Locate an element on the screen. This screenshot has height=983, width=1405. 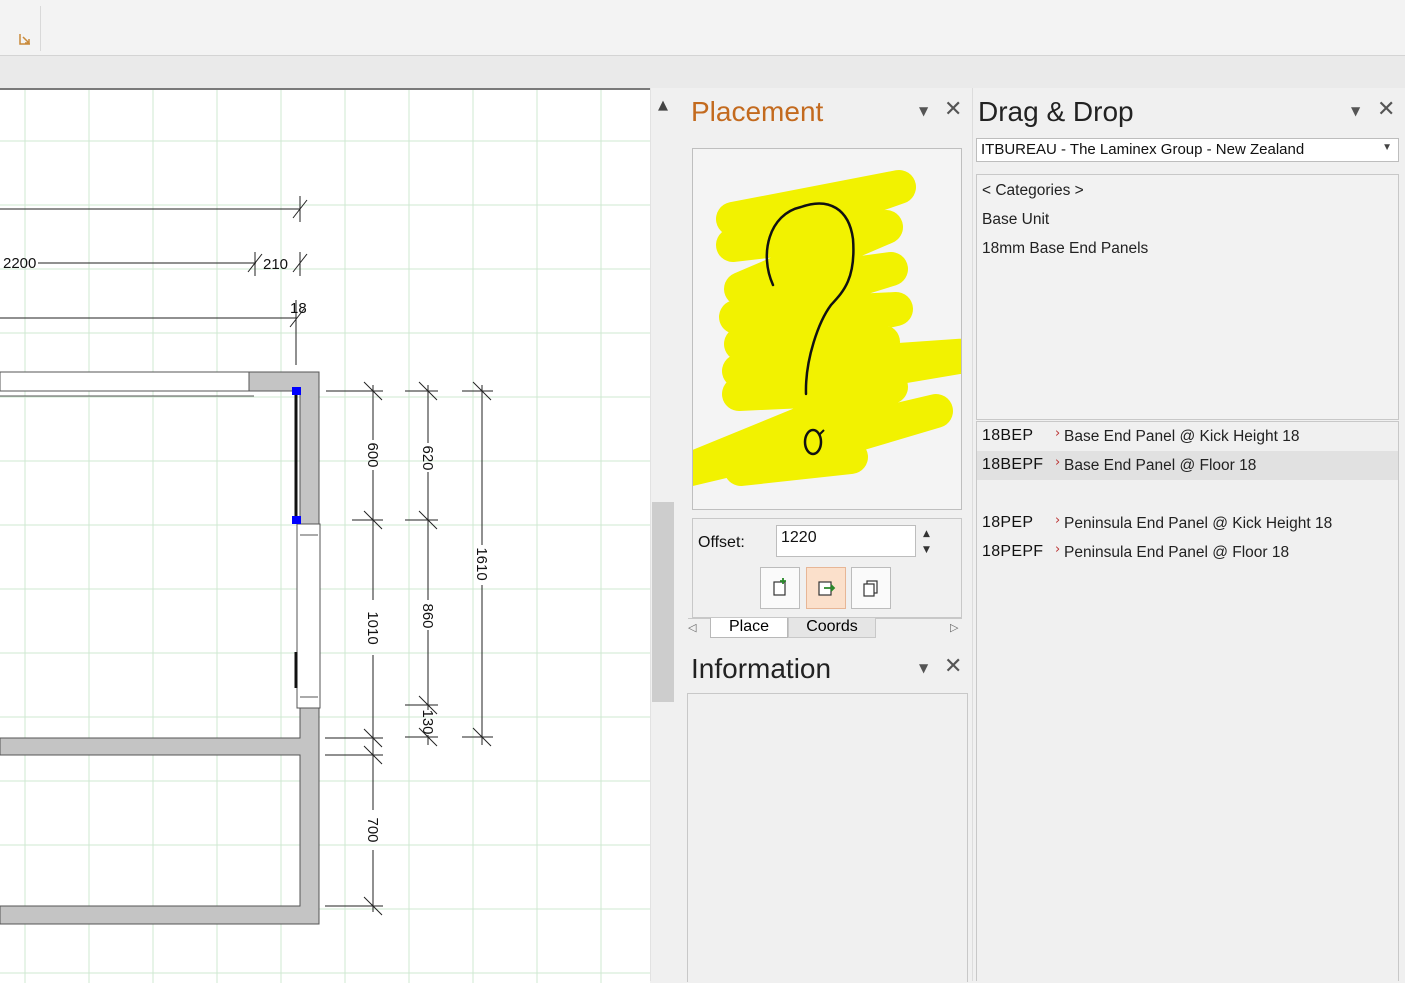
placement-preview is located at coordinates (827, 329).